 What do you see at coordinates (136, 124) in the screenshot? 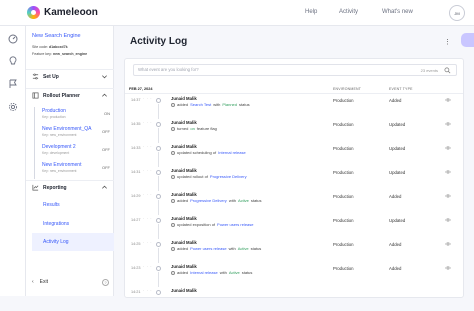
I see `event-time: 14:35` at bounding box center [136, 124].